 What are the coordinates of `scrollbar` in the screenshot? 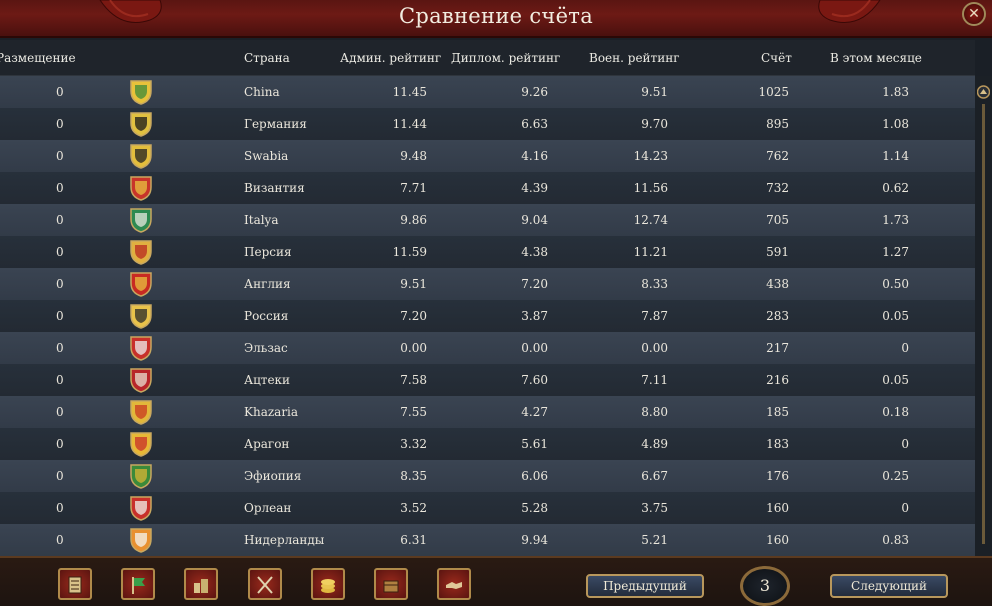 It's located at (983, 316).